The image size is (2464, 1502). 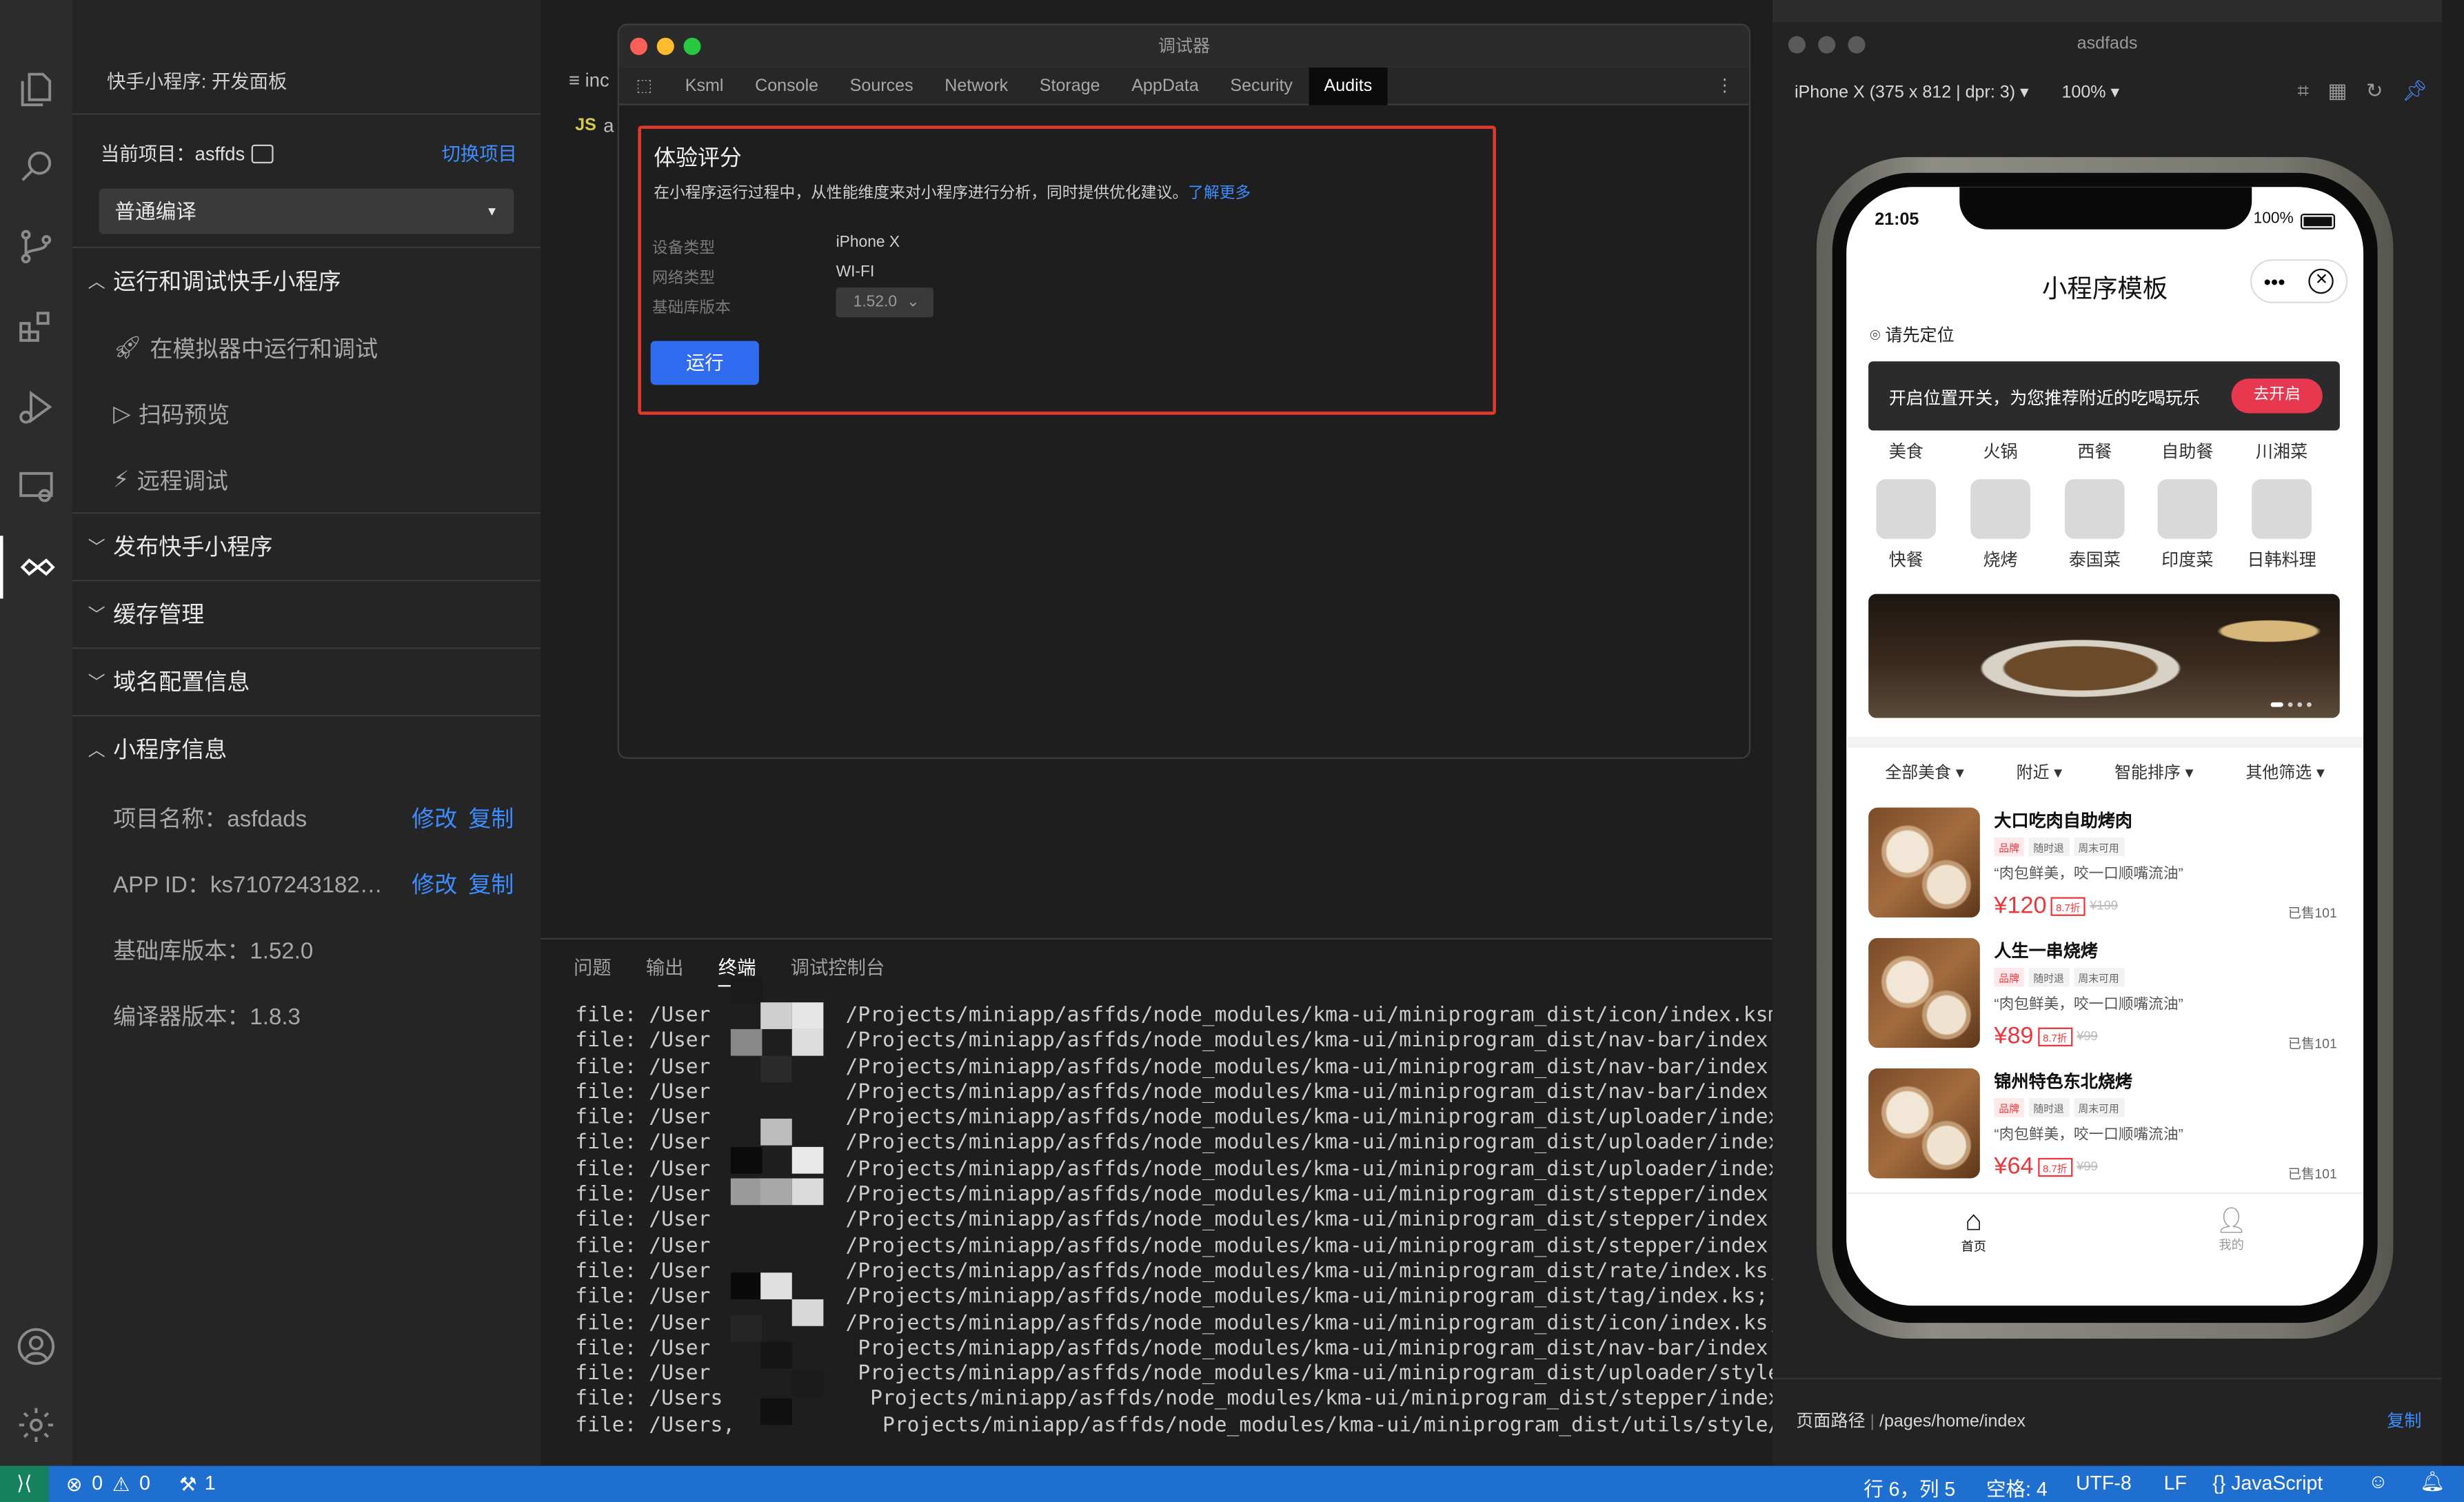 I want to click on rocket-icon: 🚀︎, so click(x=128, y=349).